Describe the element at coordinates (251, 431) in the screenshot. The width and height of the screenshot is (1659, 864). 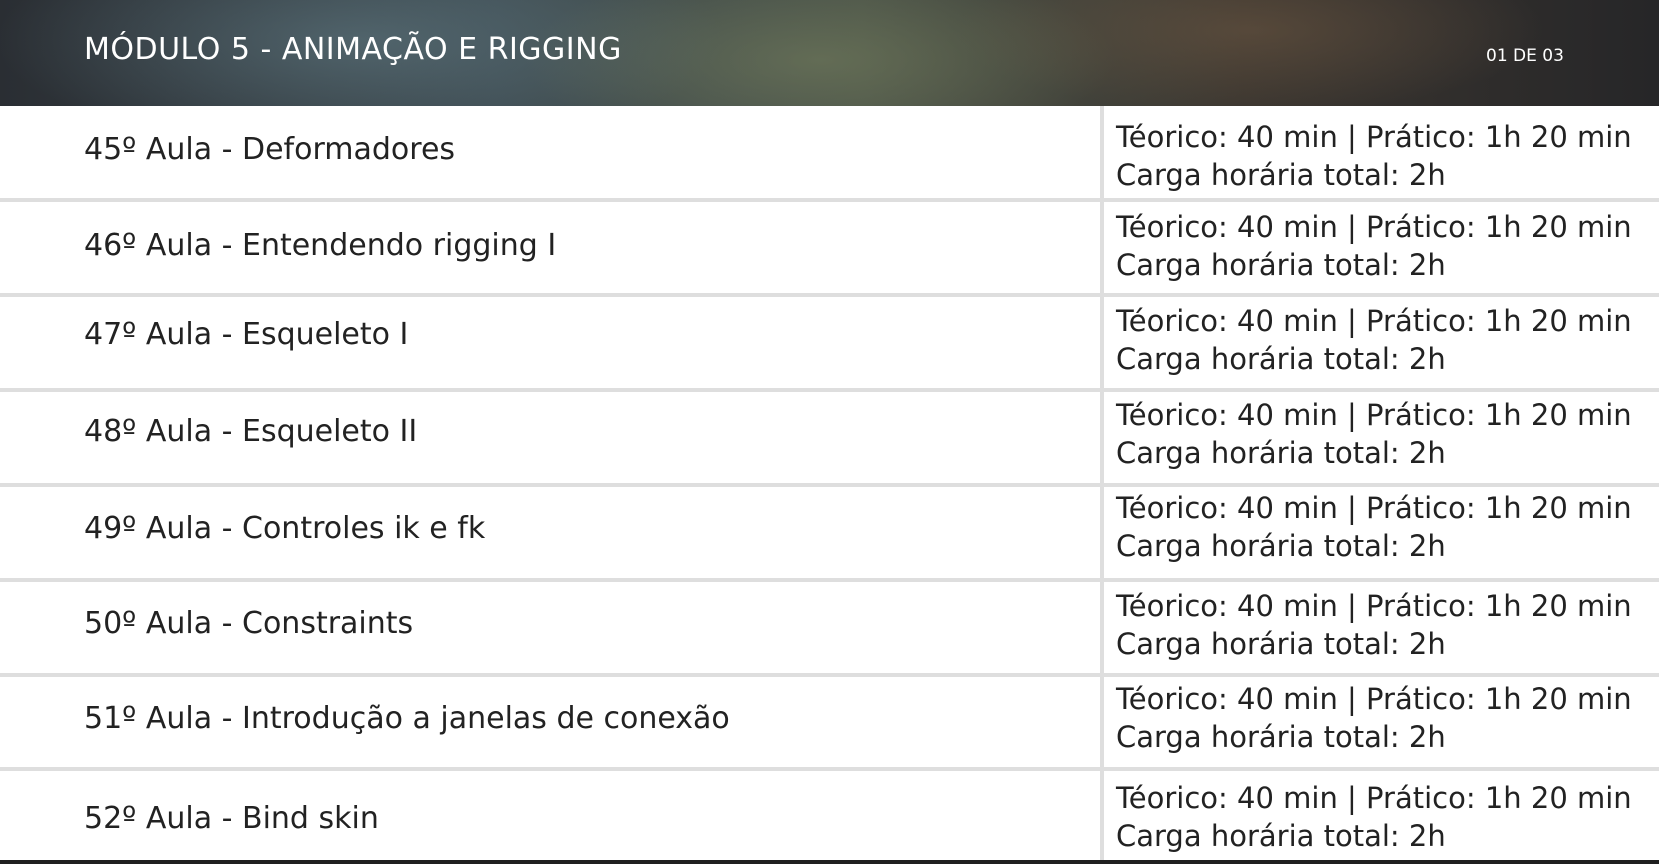
I see `lesson-title: 48º Aula - Esqueleto II` at that location.